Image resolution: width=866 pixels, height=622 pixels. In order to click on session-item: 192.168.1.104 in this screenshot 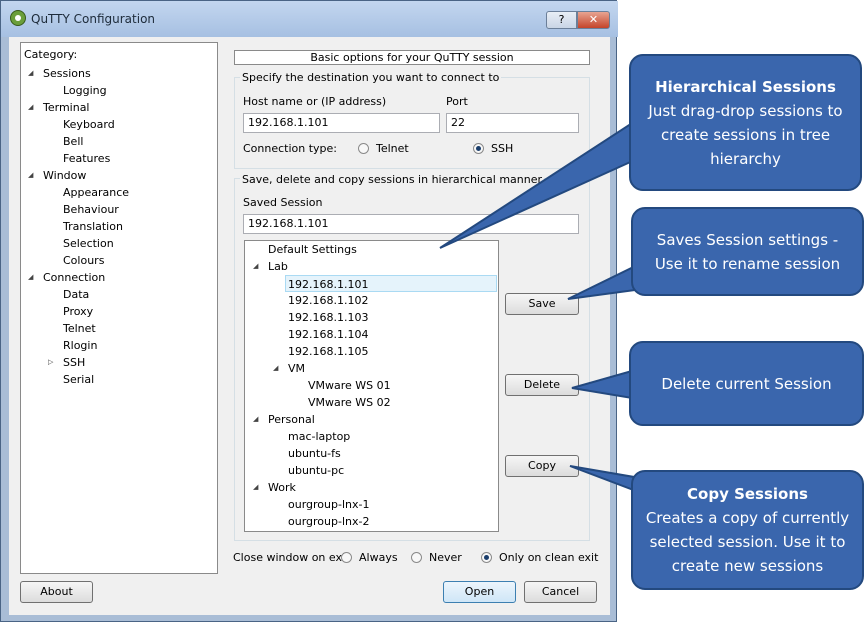, I will do `click(328, 334)`.